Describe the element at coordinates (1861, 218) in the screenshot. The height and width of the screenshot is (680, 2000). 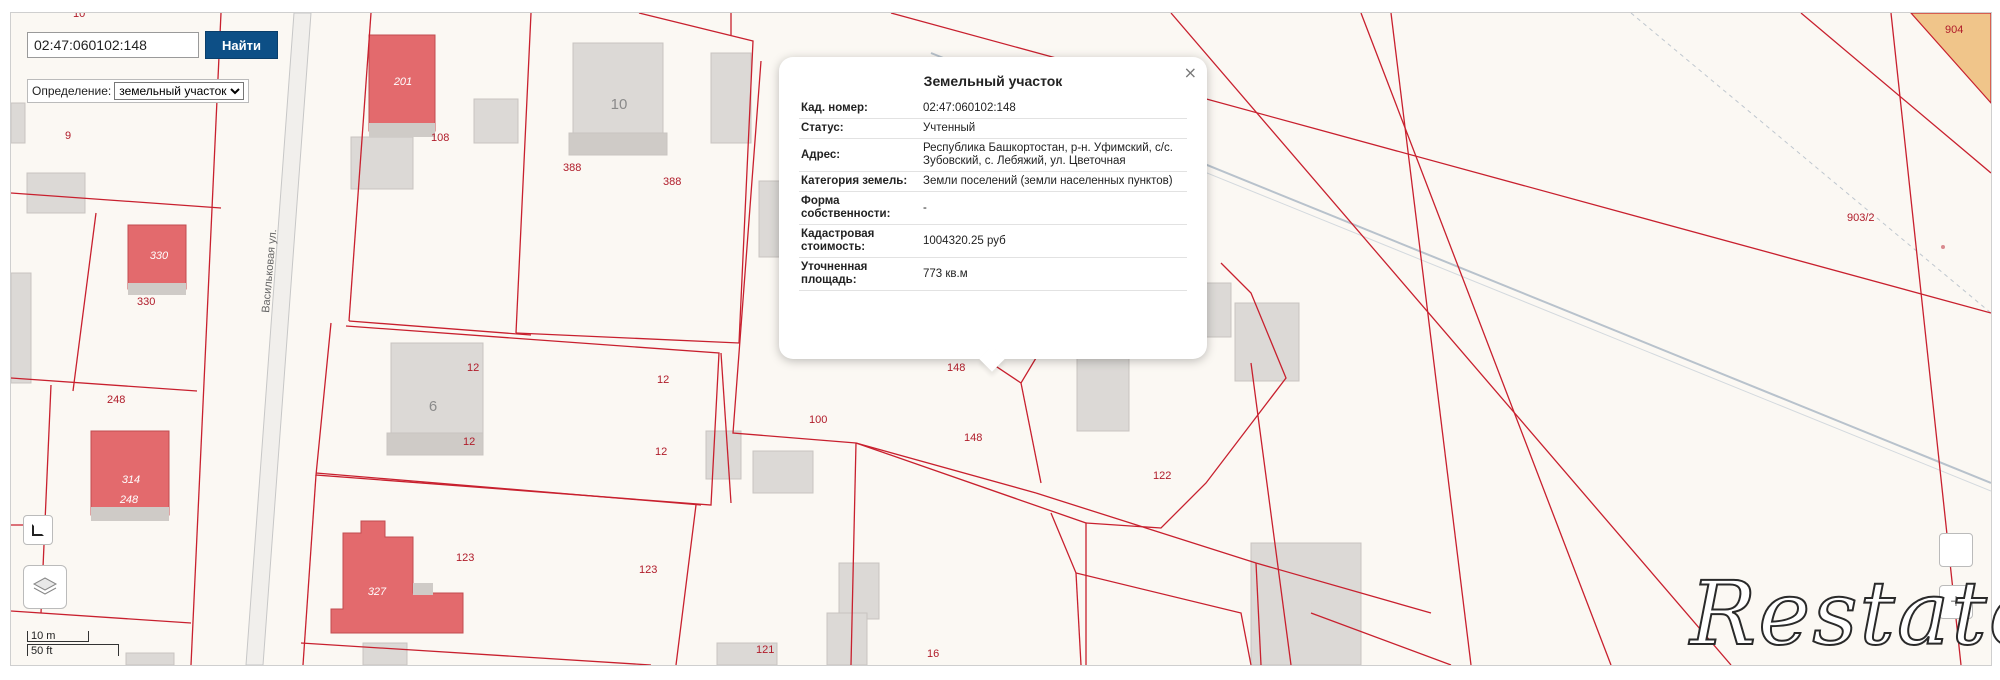
I see `plot-label: 903/2` at that location.